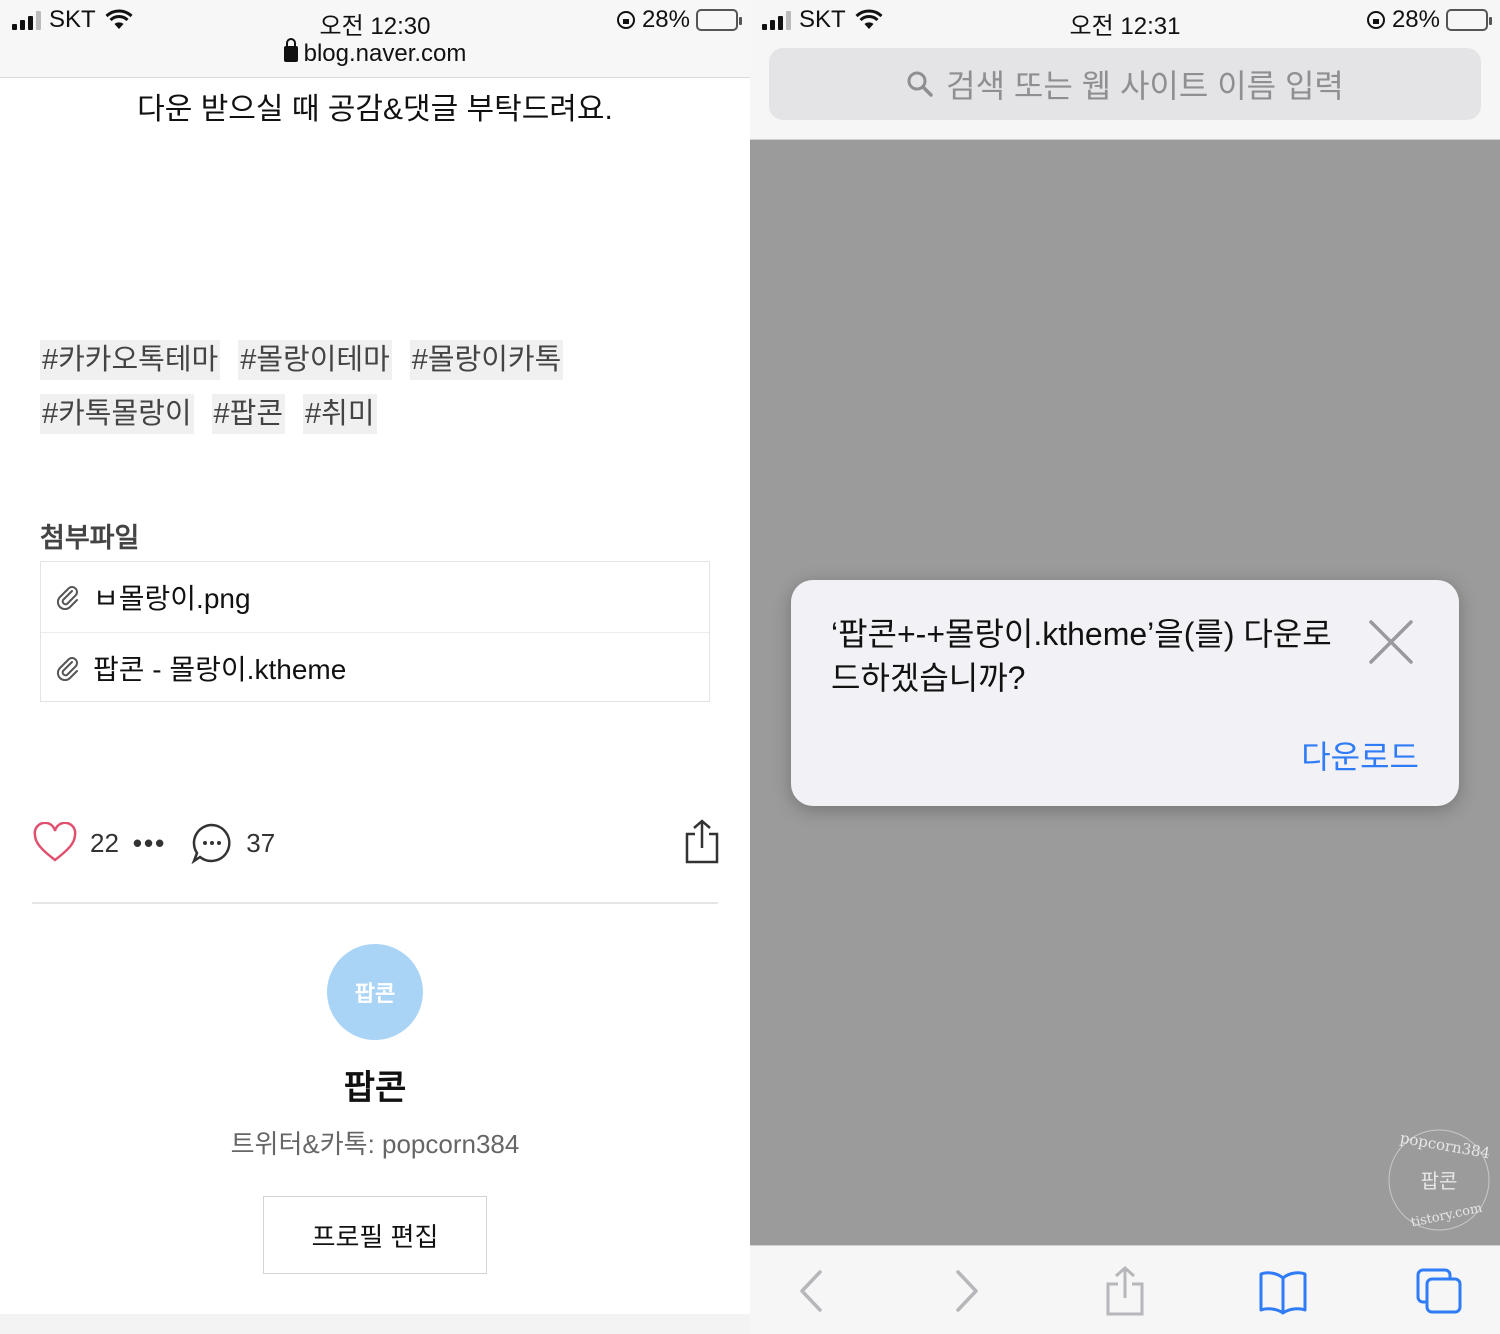  Describe the element at coordinates (117, 414) in the screenshot. I see `tag-item: #카톡몰랑이` at that location.